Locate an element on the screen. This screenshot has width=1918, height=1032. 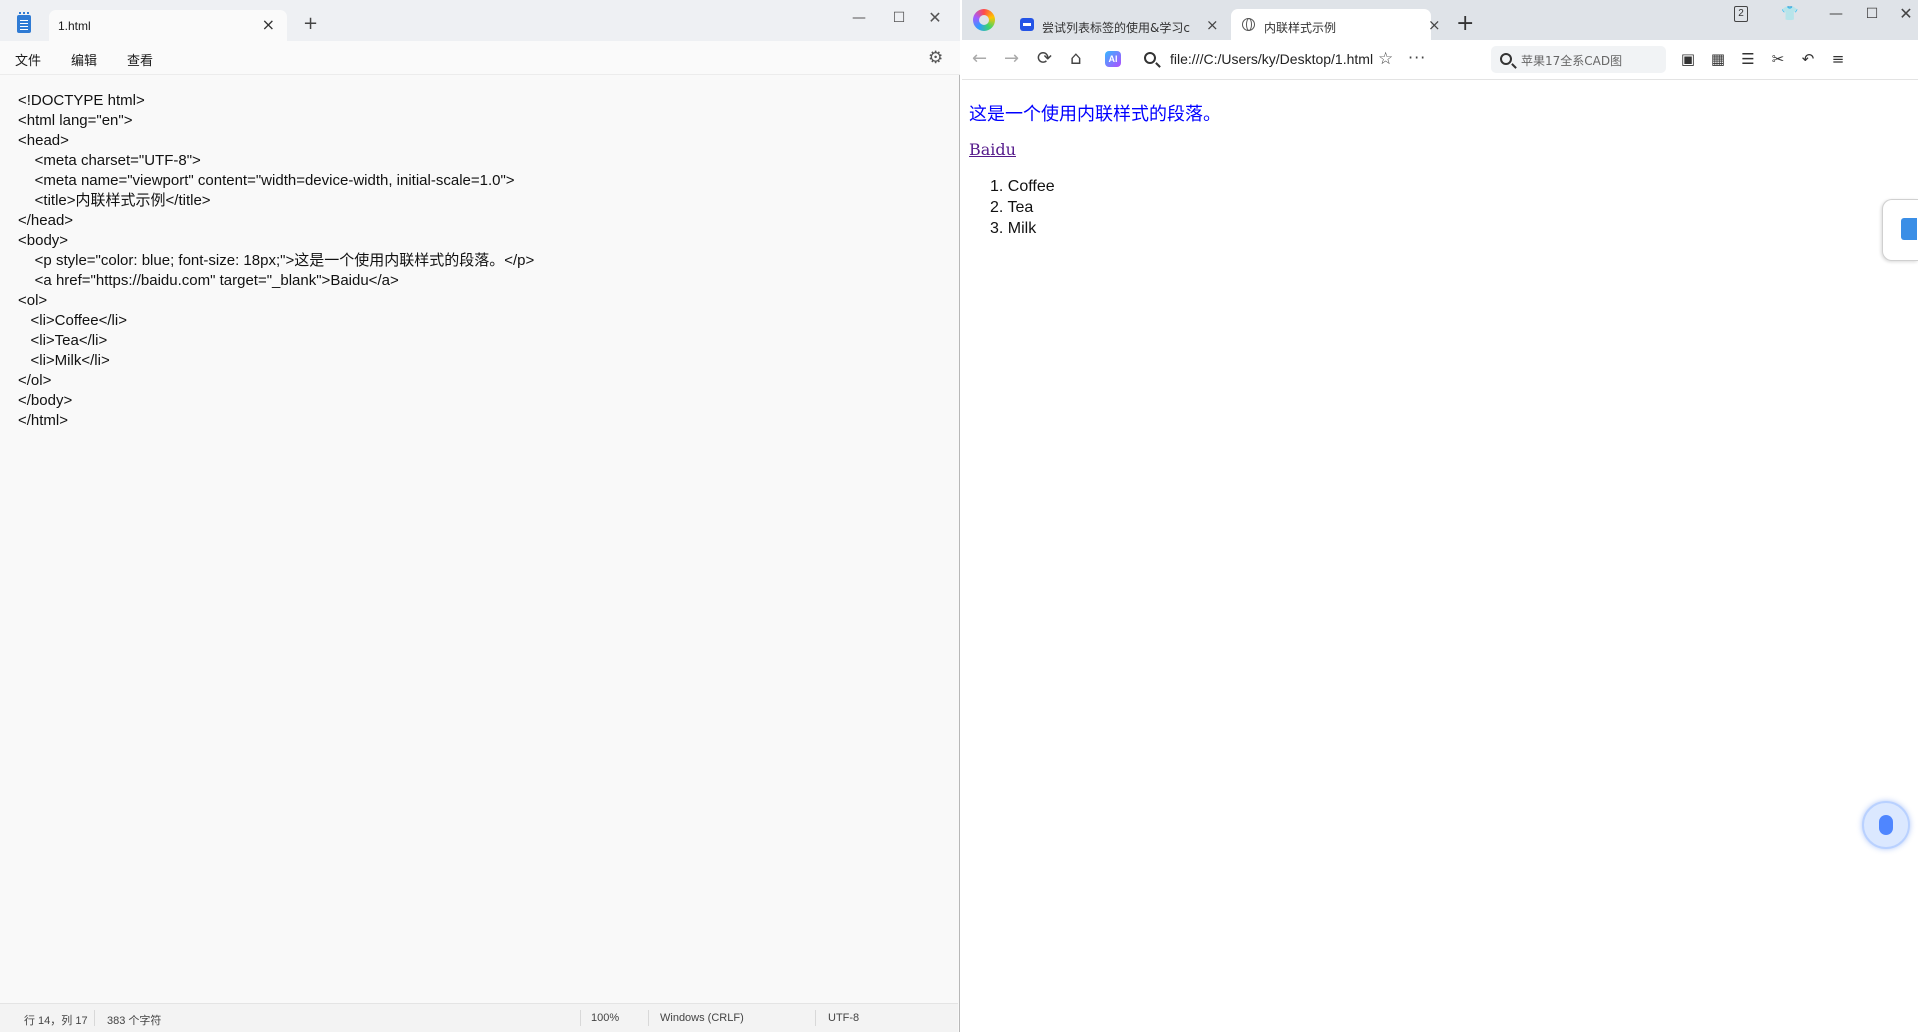
scissors-icon: ✂ is located at coordinates (1778, 59).